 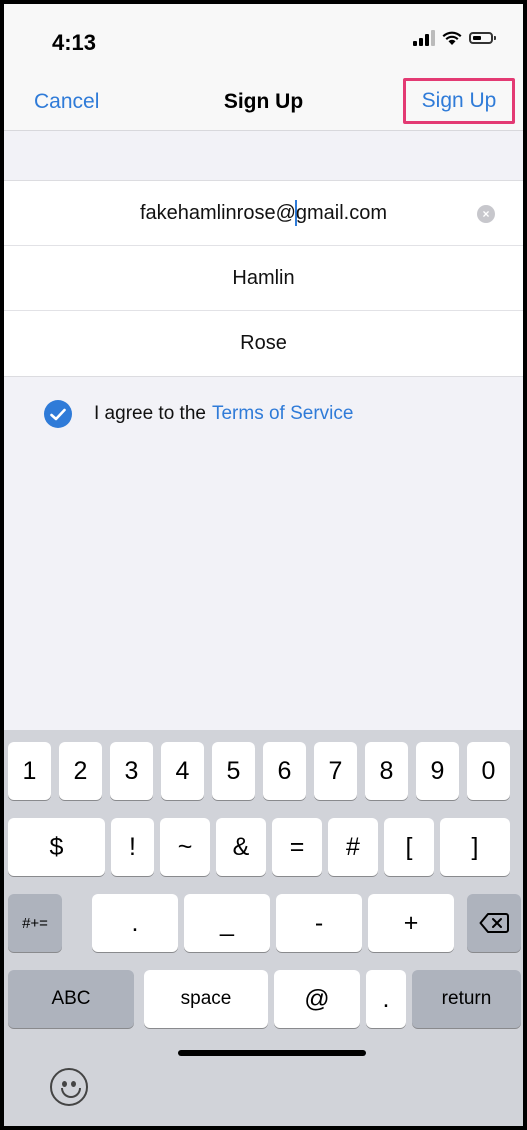 I want to click on key-tilde: ~, so click(x=185, y=847).